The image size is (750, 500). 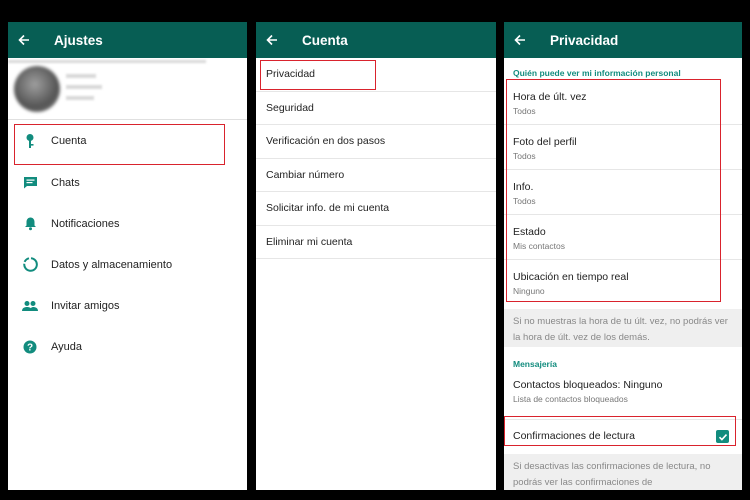 I want to click on bell-icon, so click(x=30, y=224).